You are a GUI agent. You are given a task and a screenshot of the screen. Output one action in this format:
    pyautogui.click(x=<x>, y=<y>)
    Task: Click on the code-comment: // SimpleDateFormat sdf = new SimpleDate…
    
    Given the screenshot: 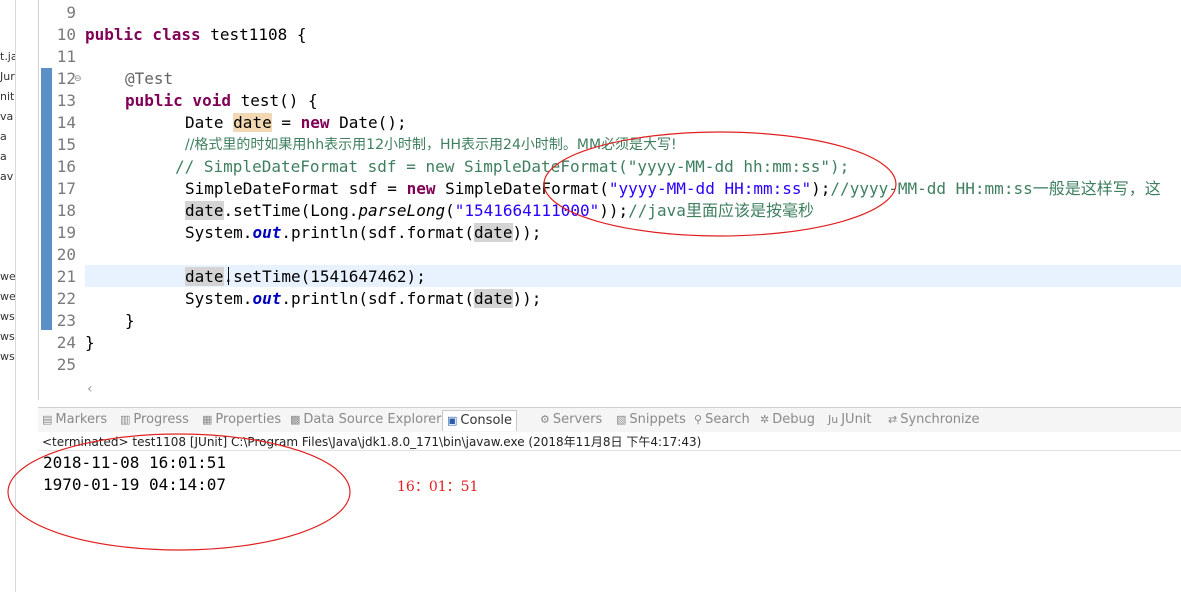 What is the action you would take?
    pyautogui.click(x=512, y=167)
    